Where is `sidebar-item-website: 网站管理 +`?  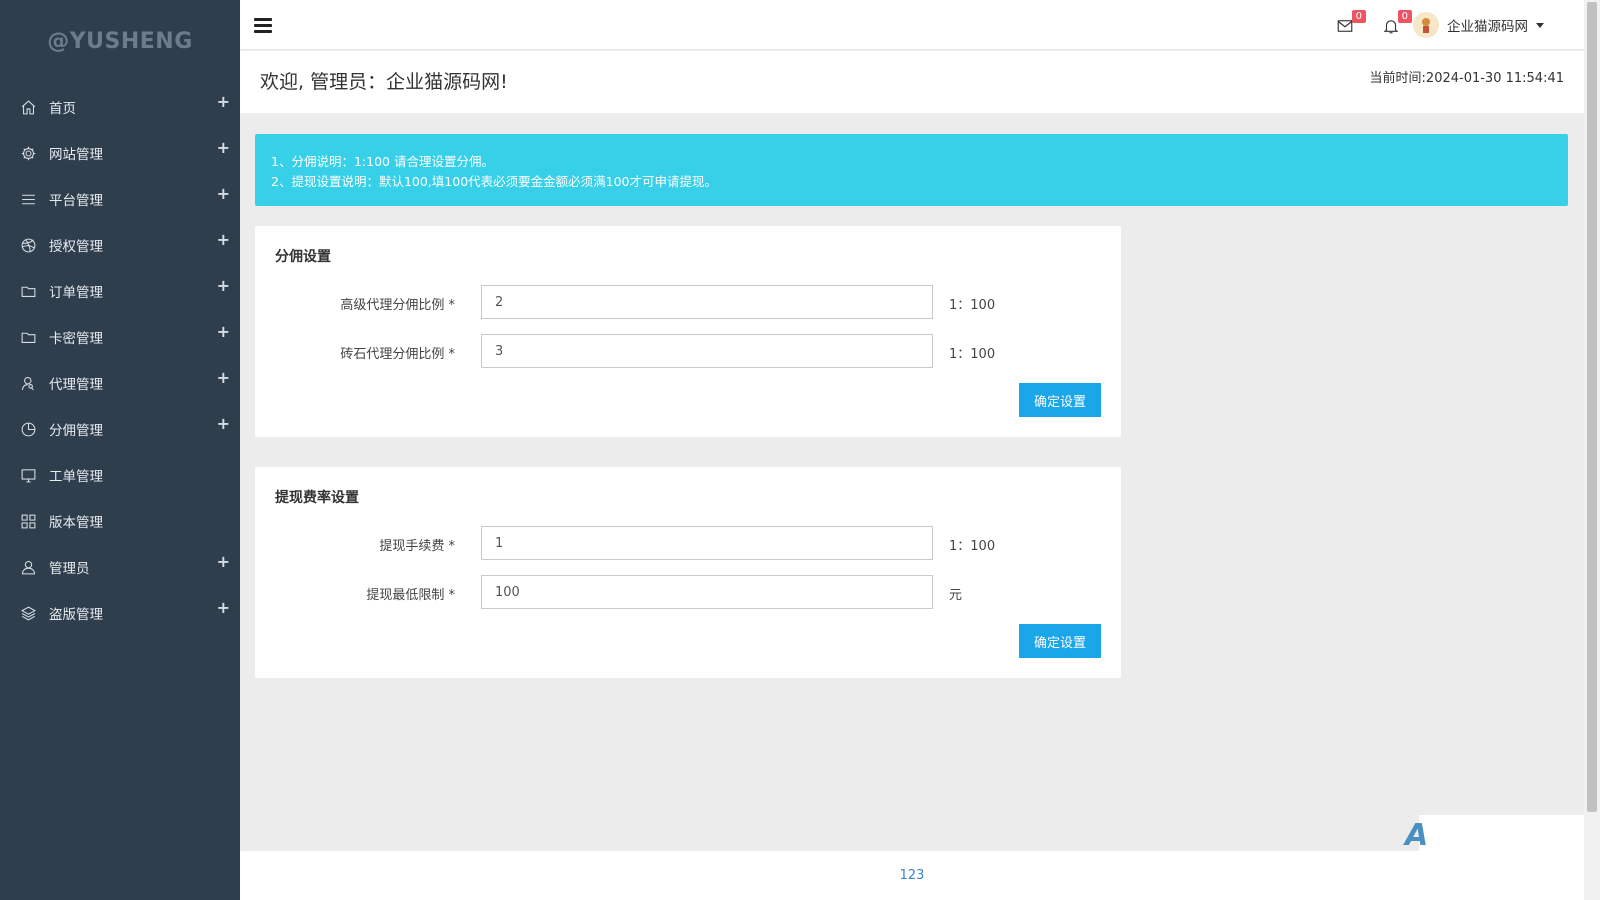
sidebar-item-website: 网站管理 + is located at coordinates (120, 153).